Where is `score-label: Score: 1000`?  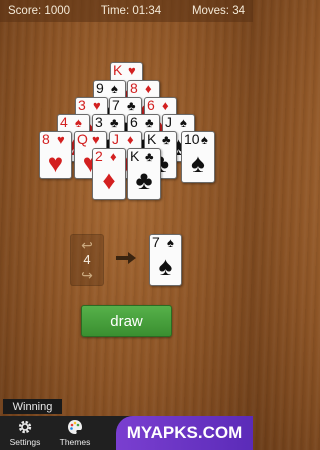 score-label: Score: 1000 is located at coordinates (39, 11).